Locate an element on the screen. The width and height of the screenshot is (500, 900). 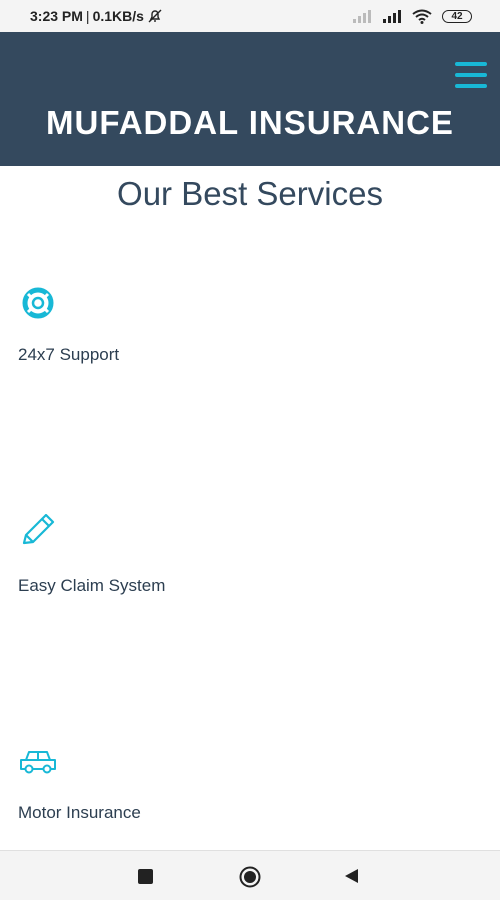
service-label: Motor Insurance is located at coordinates (79, 812).